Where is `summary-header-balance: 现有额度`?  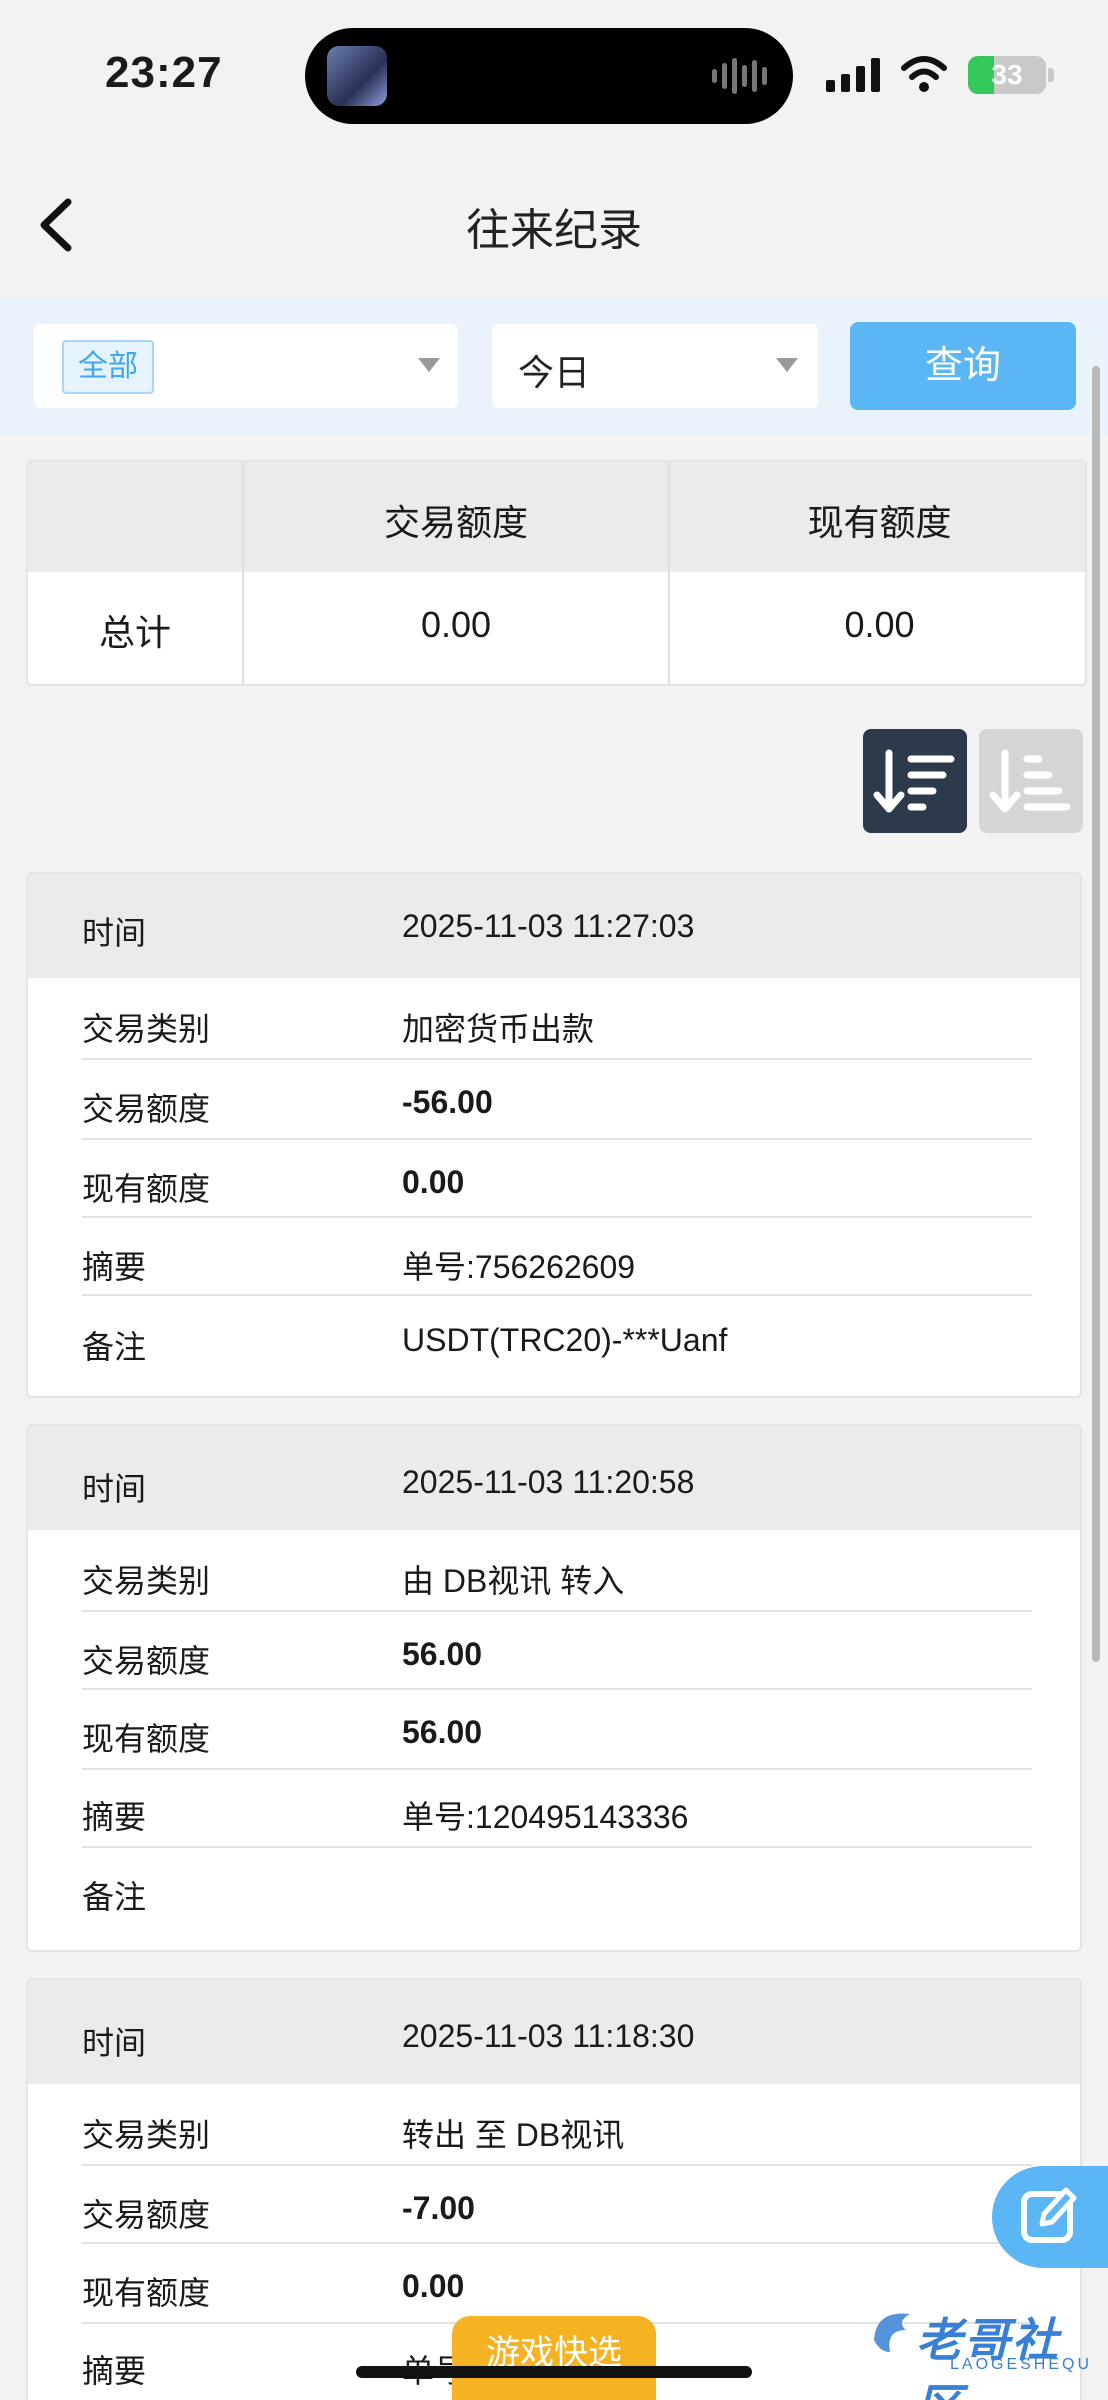 summary-header-balance: 现有额度 is located at coordinates (879, 522).